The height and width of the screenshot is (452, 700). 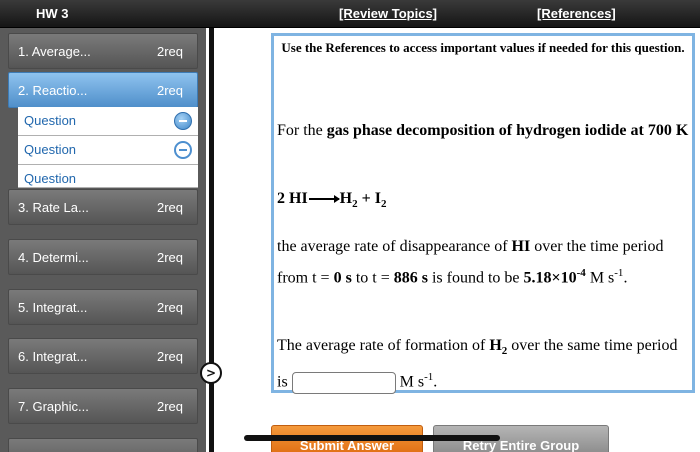 I want to click on sidebar-item-7: 7. Graphic... 2req, so click(x=103, y=406).